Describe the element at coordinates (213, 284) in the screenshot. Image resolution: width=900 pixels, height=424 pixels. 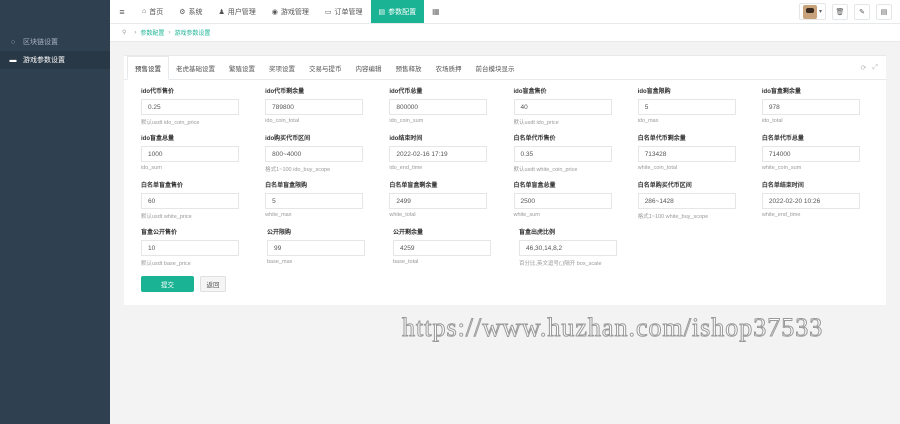
I see `back-button: 返回` at that location.